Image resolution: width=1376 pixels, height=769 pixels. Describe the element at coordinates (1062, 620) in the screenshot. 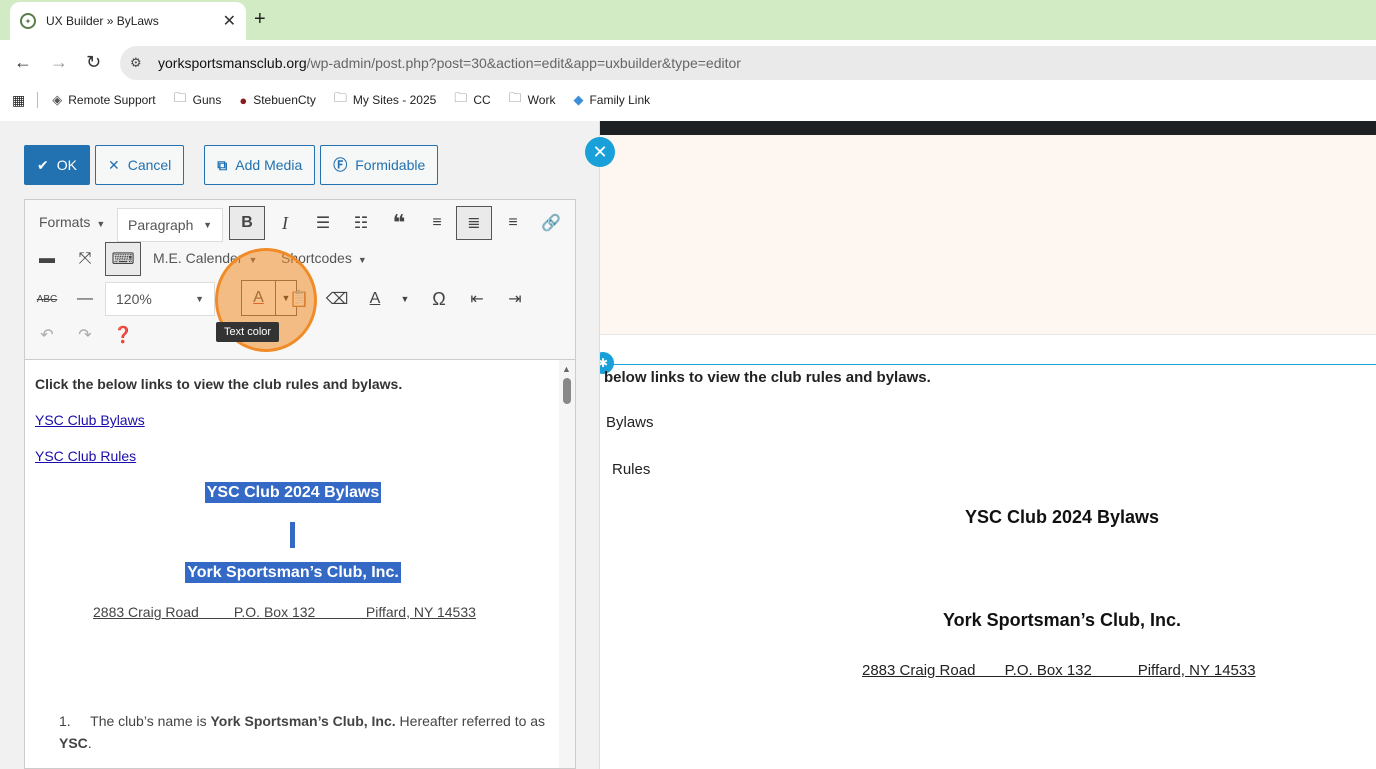

I see `preview-heading-club-name: York Sportsman’s Club, Inc.` at that location.